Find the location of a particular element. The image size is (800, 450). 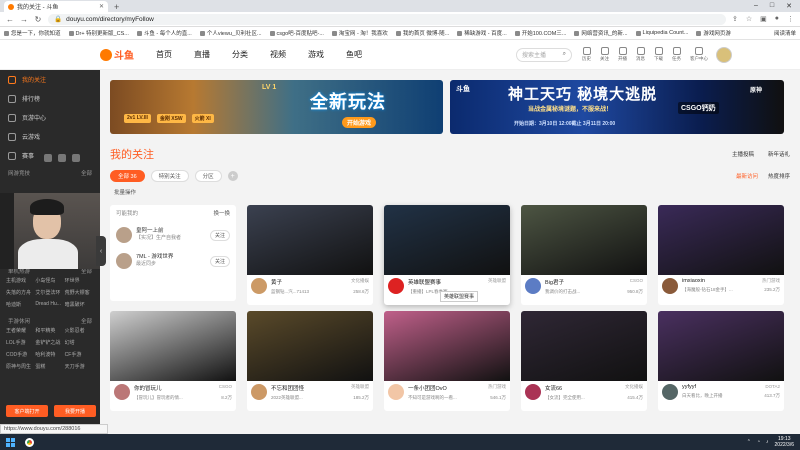

sidebar-game-link: 小岛怪鸟 is located at coordinates (49, 280).